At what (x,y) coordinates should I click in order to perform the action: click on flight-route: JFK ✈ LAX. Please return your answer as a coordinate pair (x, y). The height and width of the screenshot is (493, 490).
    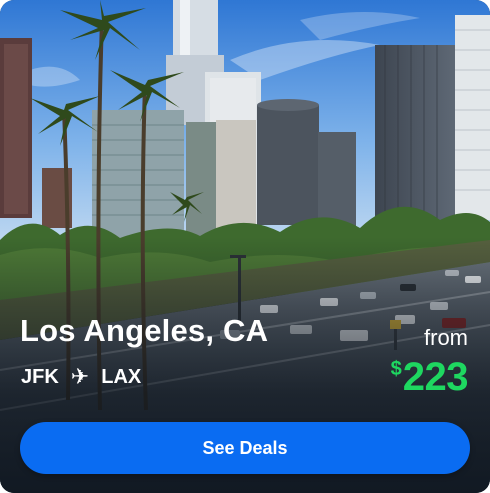
    Looking at the image, I should click on (81, 377).